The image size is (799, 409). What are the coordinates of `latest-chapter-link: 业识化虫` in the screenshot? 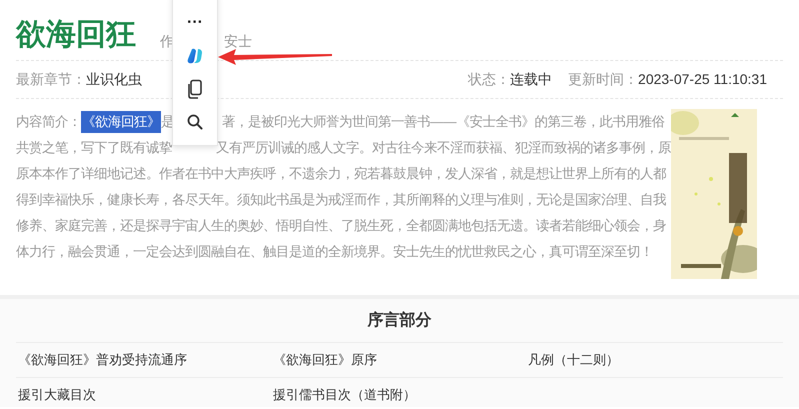 It's located at (114, 79).